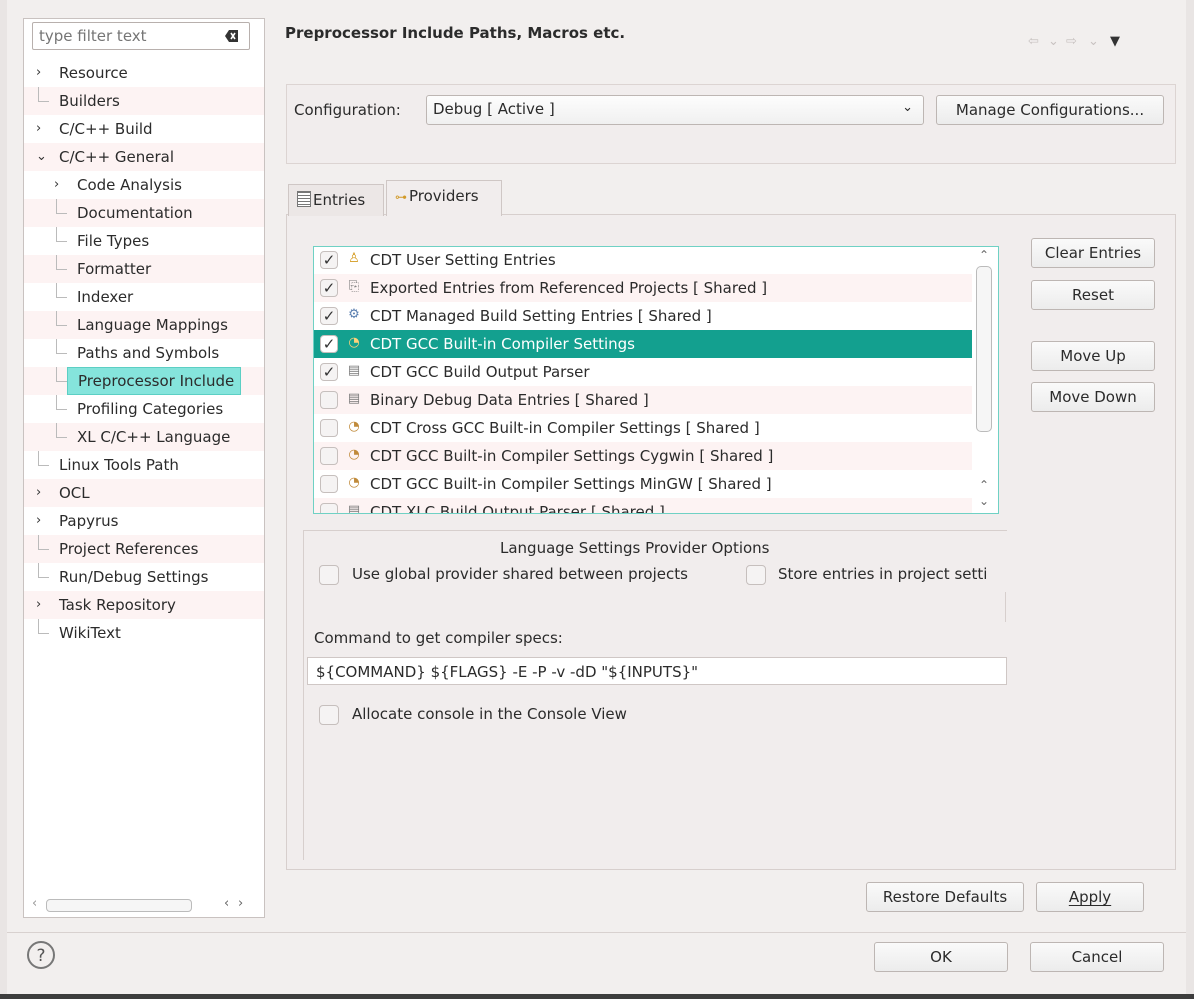 Image resolution: width=1194 pixels, height=999 pixels. What do you see at coordinates (1093, 253) in the screenshot?
I see `clear-entries-button: Clear Entries` at bounding box center [1093, 253].